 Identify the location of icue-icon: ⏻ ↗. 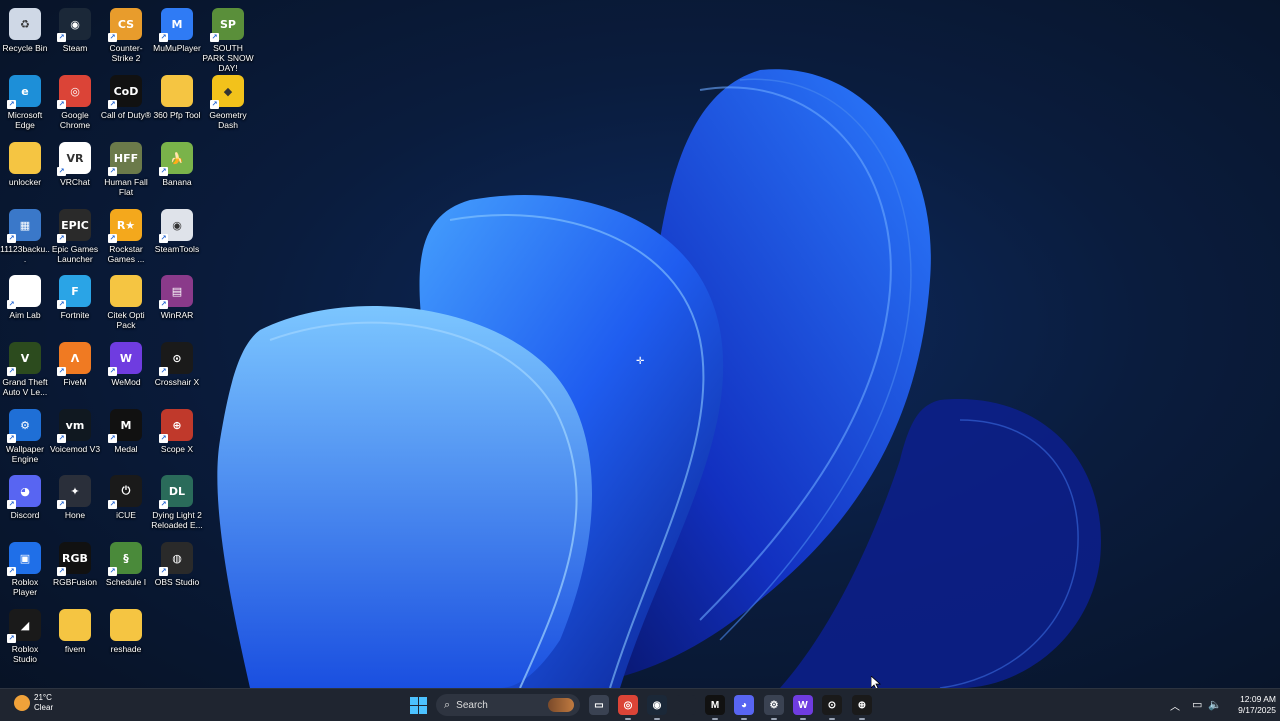
(125, 492).